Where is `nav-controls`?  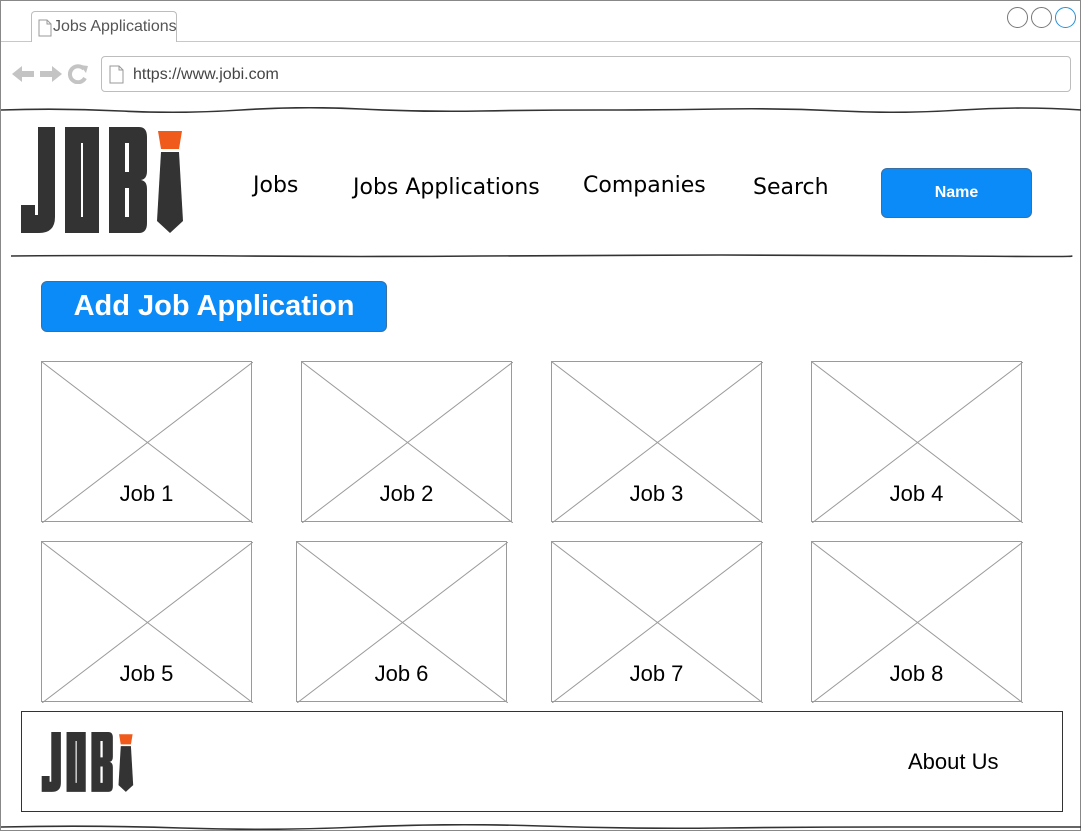
nav-controls is located at coordinates (50, 74).